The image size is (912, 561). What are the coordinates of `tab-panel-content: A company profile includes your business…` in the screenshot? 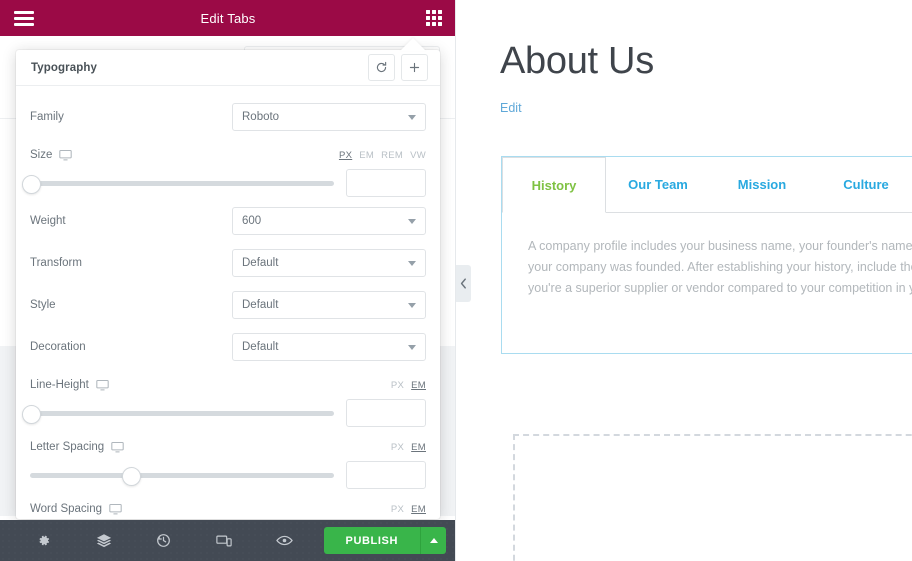 It's located at (707, 256).